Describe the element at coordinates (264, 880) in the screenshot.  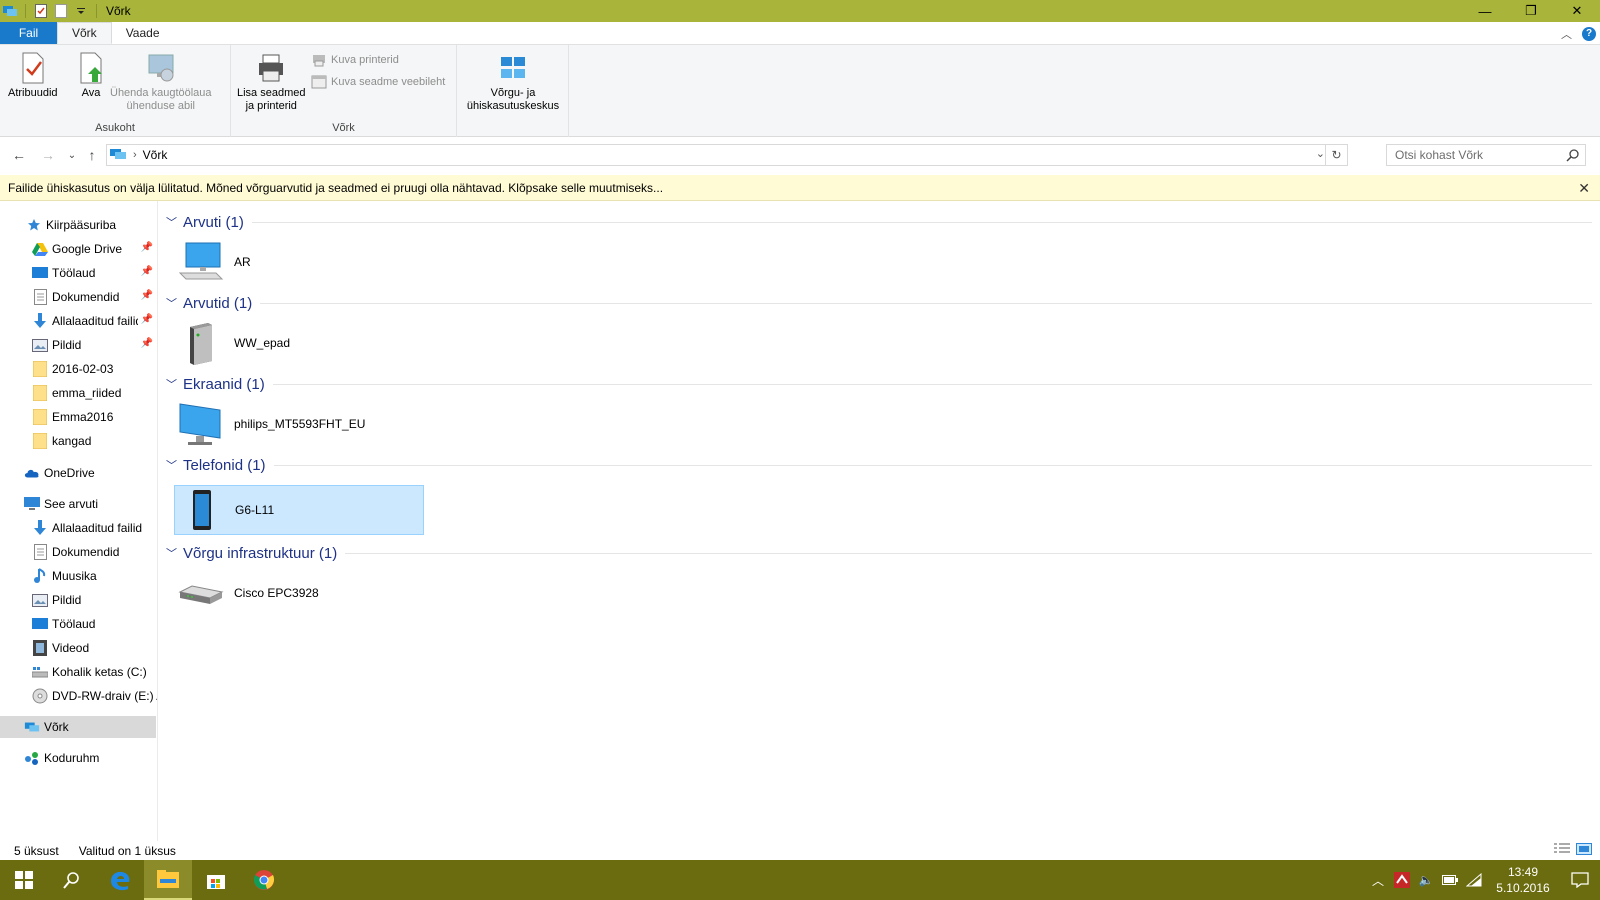
I see `chrome-taskbar-button` at that location.